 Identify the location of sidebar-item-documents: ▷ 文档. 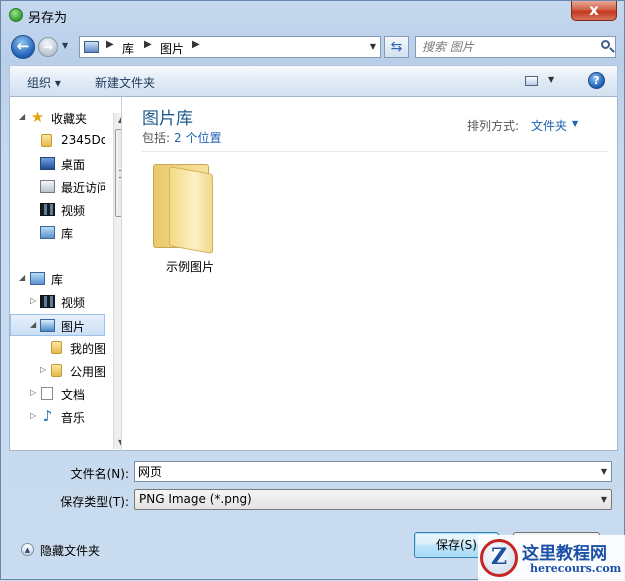
(57, 394).